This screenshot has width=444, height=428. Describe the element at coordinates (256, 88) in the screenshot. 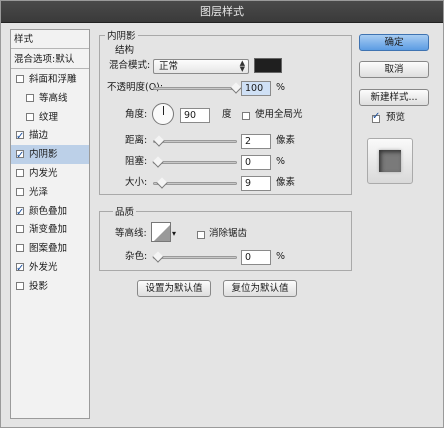

I see `opacity-input: 100` at that location.